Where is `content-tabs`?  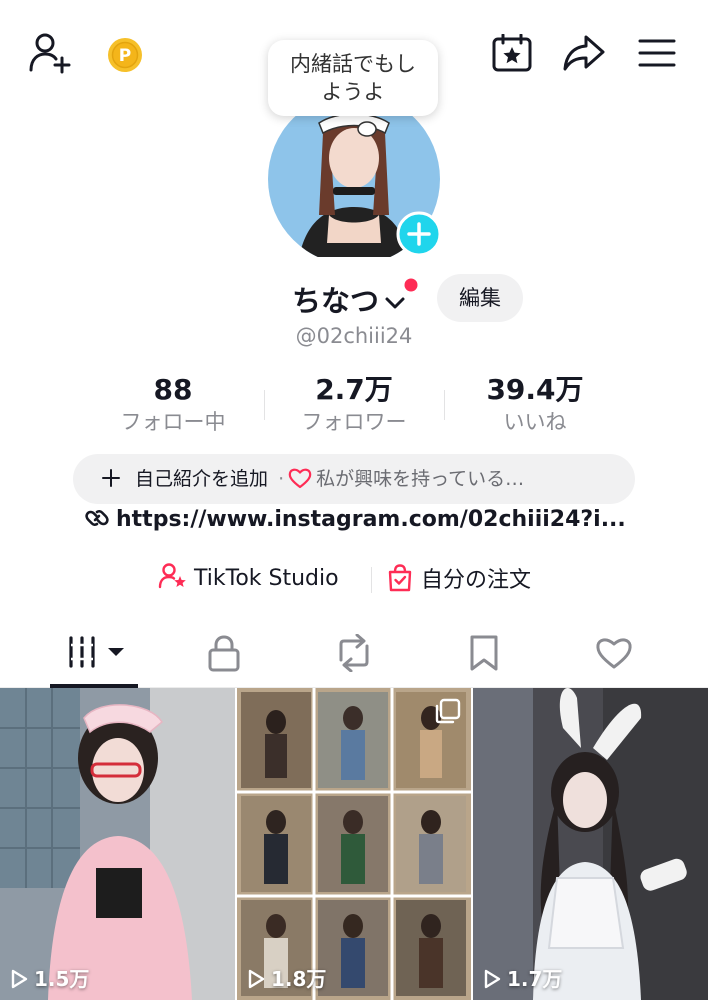
content-tabs is located at coordinates (354, 653).